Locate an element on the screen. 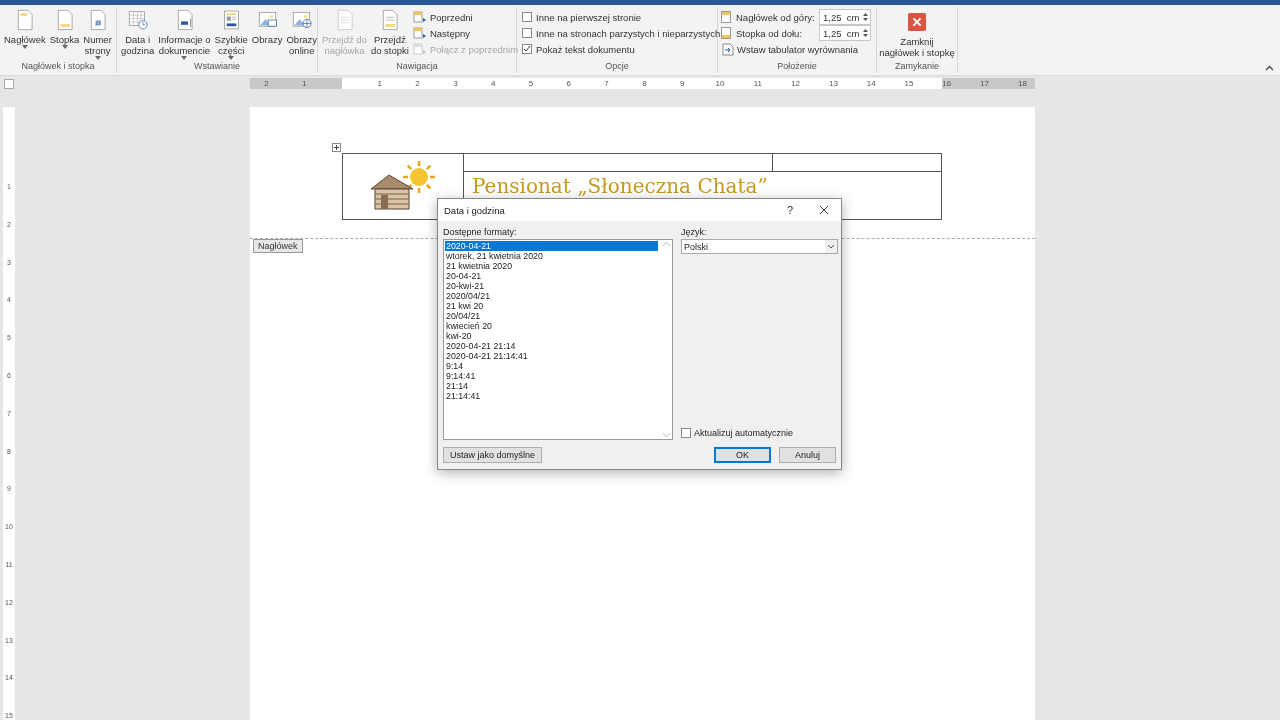 Image resolution: width=1280 pixels, height=720 pixels. header-title: Pensionat „Słoneczna Chata” is located at coordinates (620, 186).